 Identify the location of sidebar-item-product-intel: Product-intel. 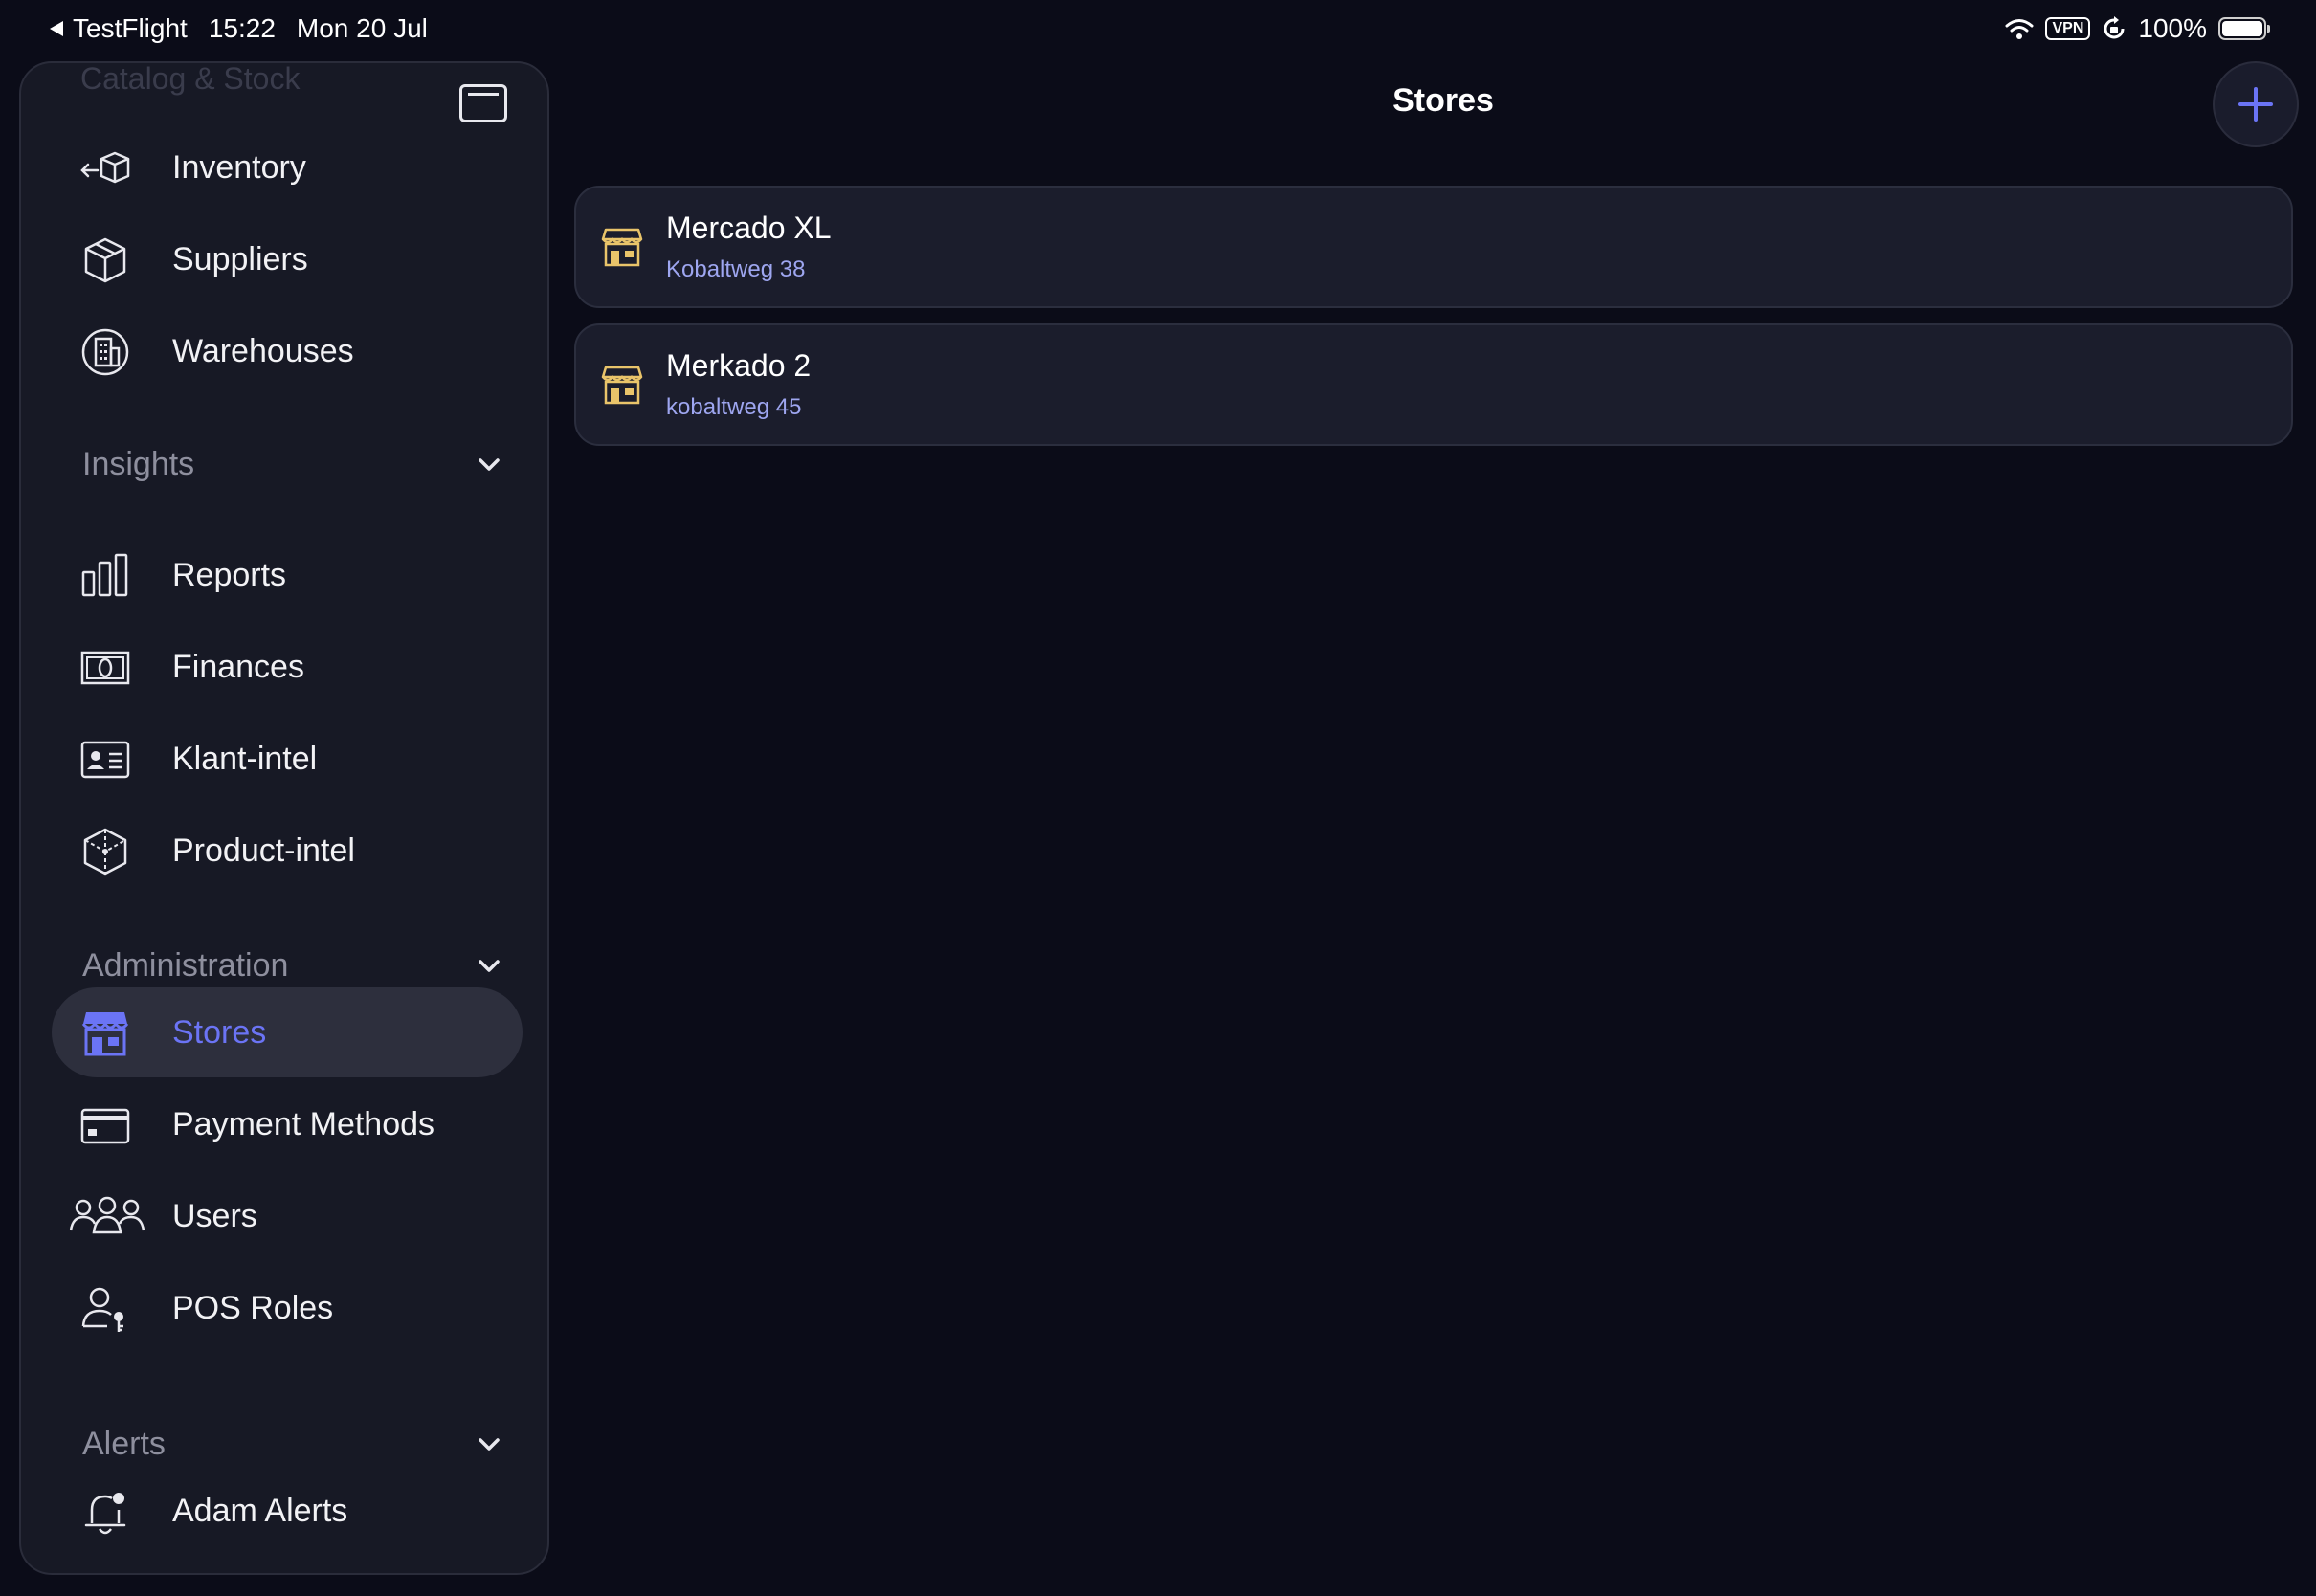
(287, 851).